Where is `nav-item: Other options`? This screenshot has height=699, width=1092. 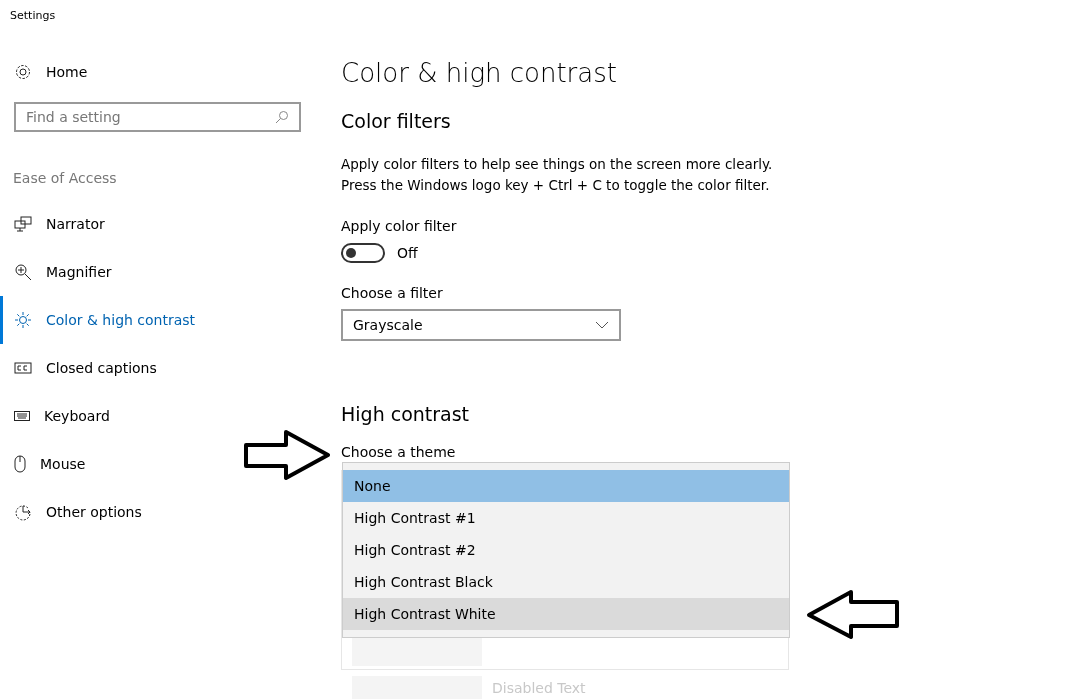
nav-item: Other options is located at coordinates (155, 512).